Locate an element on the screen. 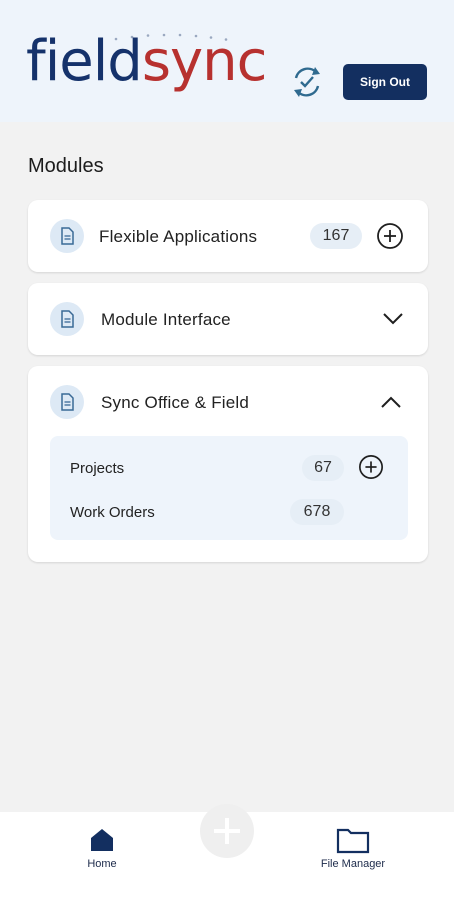  nav-item-file-manager: File Manager is located at coordinates (353, 848).